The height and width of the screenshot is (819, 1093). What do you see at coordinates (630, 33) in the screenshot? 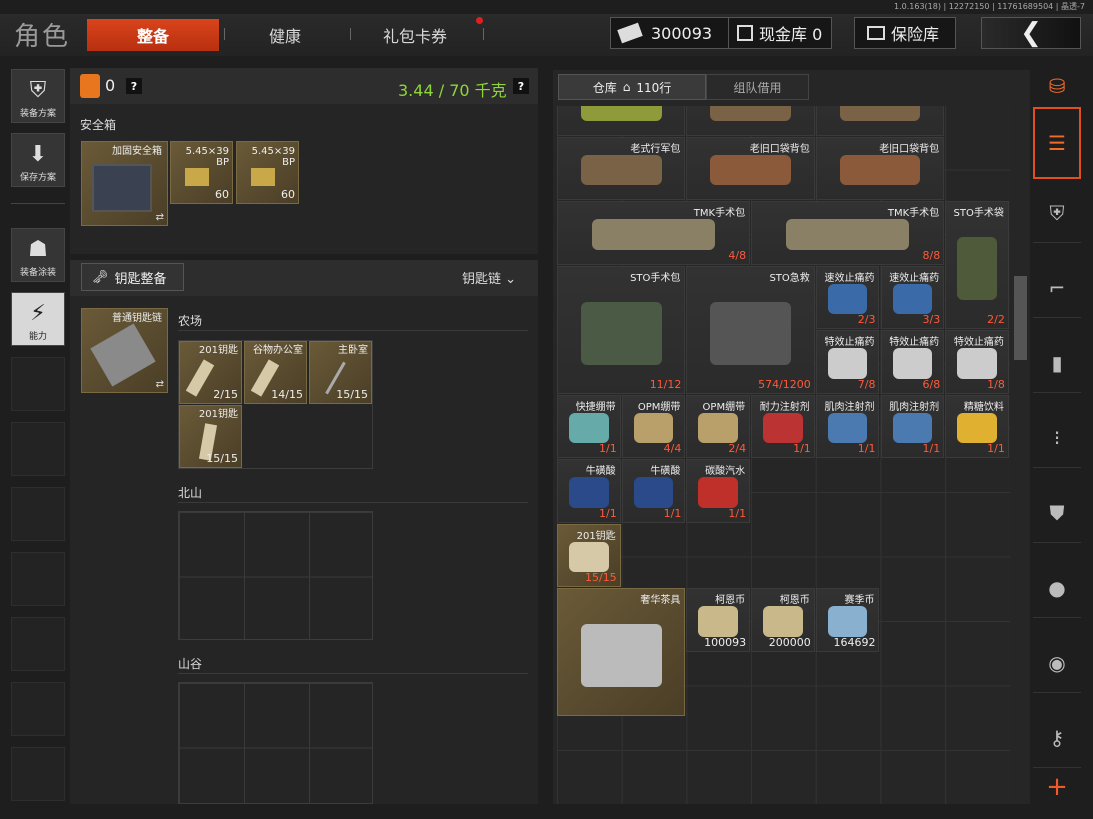
I see `money-icon` at bounding box center [630, 33].